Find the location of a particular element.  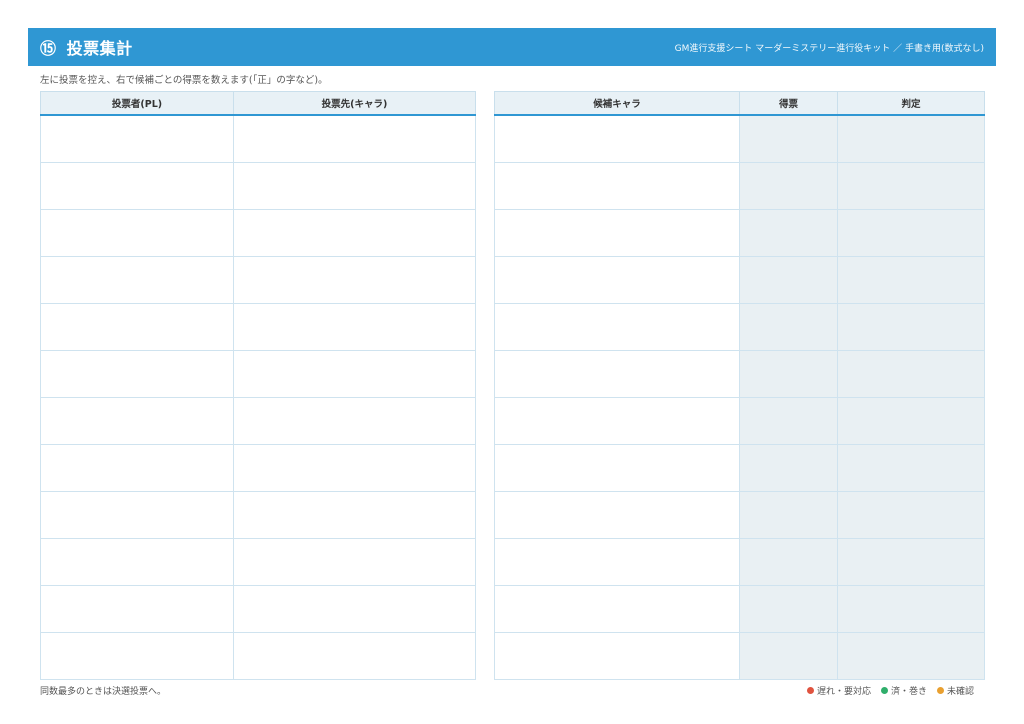

column-header-votes: 得票 is located at coordinates (788, 103).